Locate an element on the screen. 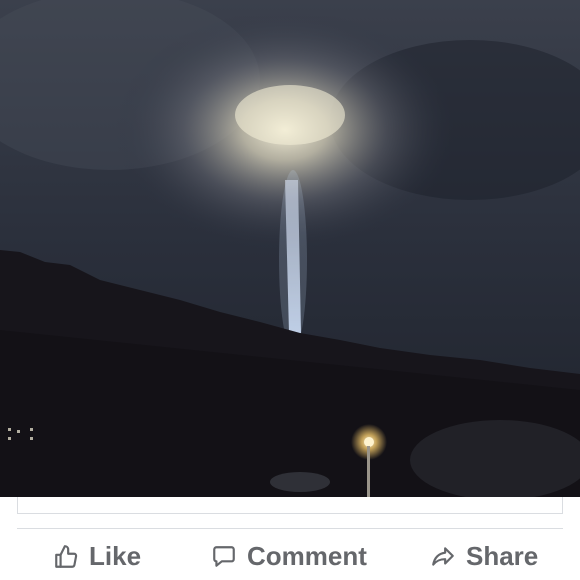 Image resolution: width=580 pixels, height=580 pixels. comment-label: Comment is located at coordinates (307, 556).